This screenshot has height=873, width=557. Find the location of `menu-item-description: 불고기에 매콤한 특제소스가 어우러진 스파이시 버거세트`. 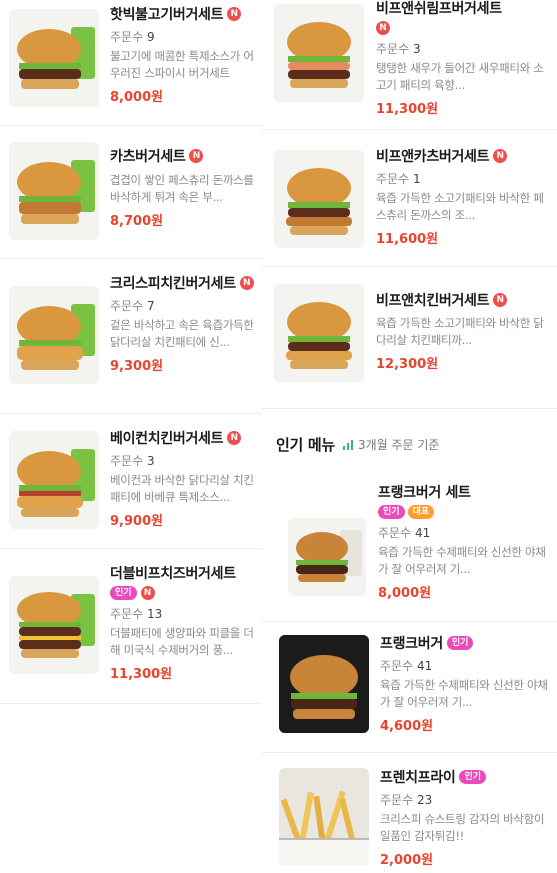

menu-item-description: 불고기에 매콤한 특제소스가 어우러진 스파이시 버거세트 is located at coordinates (182, 64).